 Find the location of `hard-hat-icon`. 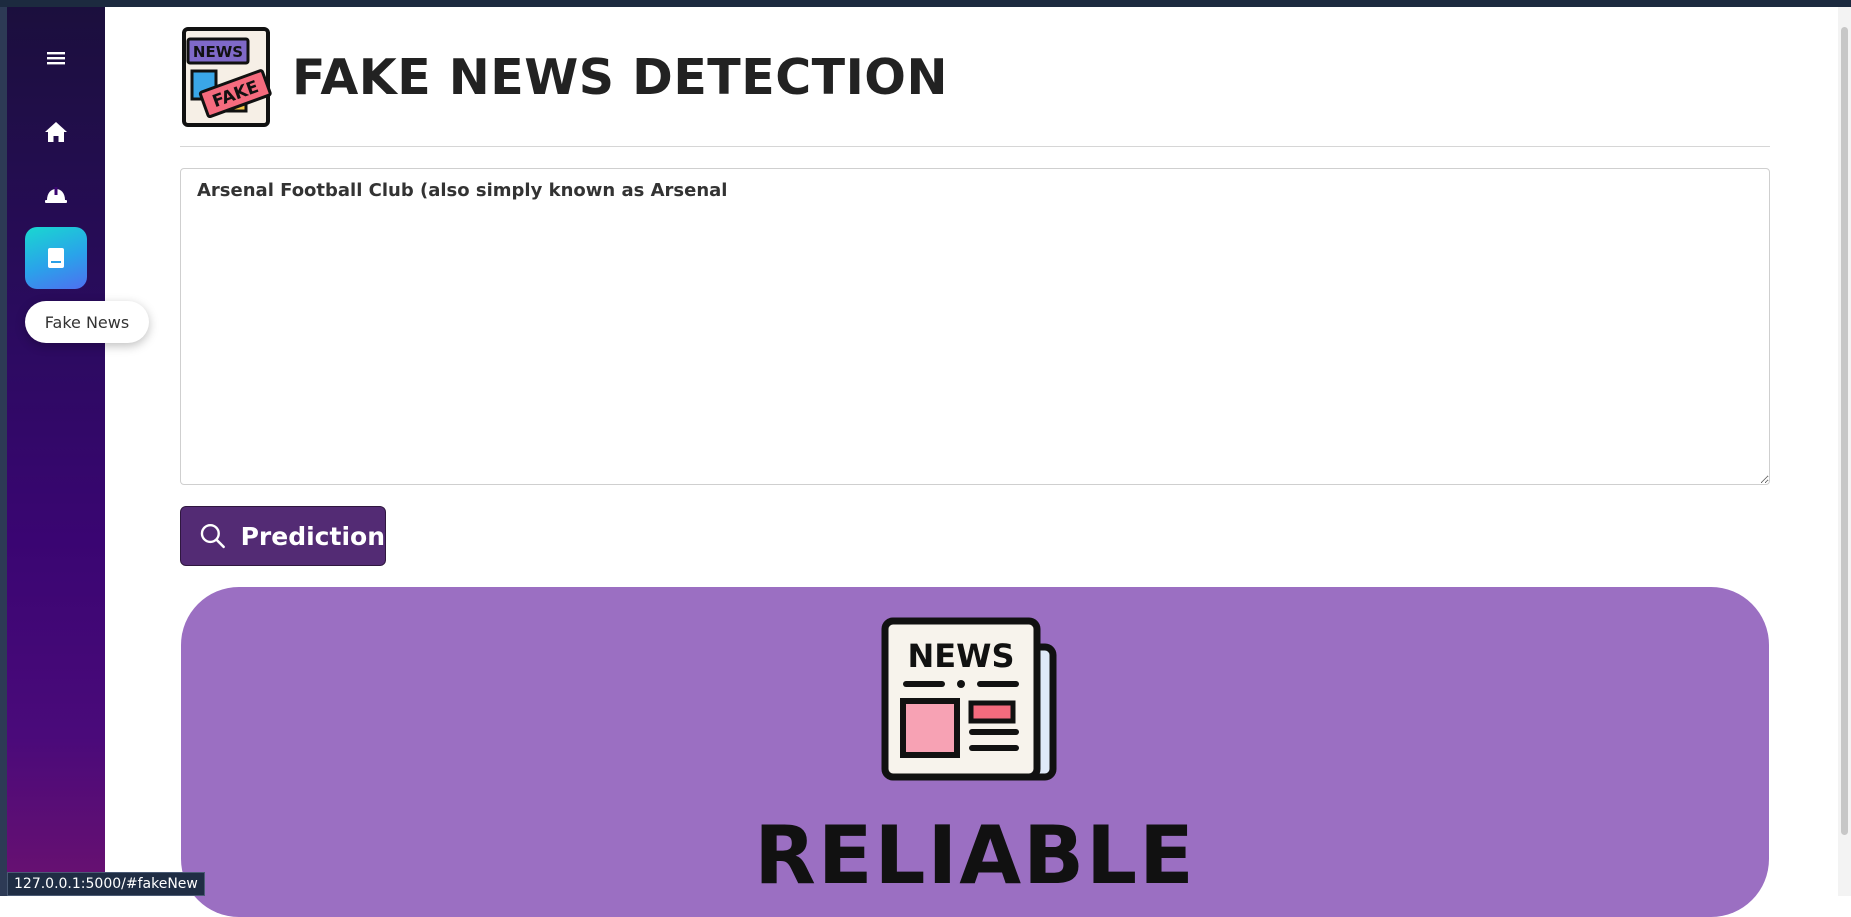

hard-hat-icon is located at coordinates (56, 195).